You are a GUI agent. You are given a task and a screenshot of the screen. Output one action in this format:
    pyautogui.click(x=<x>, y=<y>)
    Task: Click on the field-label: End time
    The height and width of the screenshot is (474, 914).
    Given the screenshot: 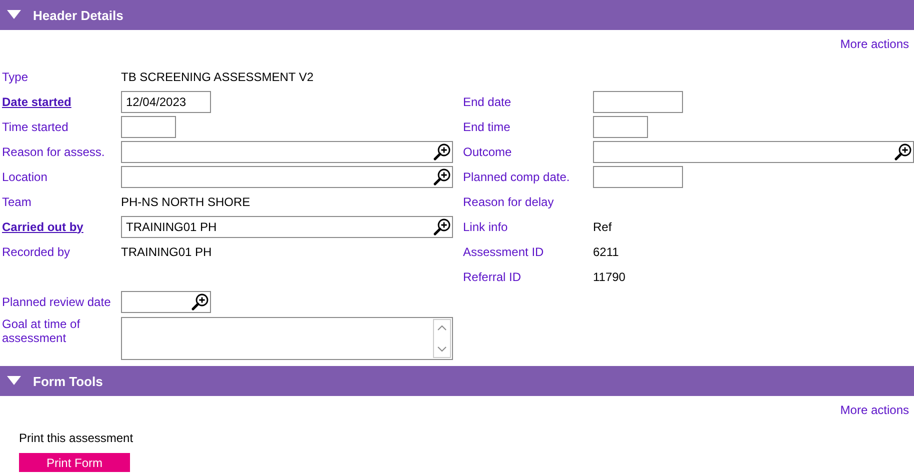 What is the action you would take?
    pyautogui.click(x=487, y=127)
    